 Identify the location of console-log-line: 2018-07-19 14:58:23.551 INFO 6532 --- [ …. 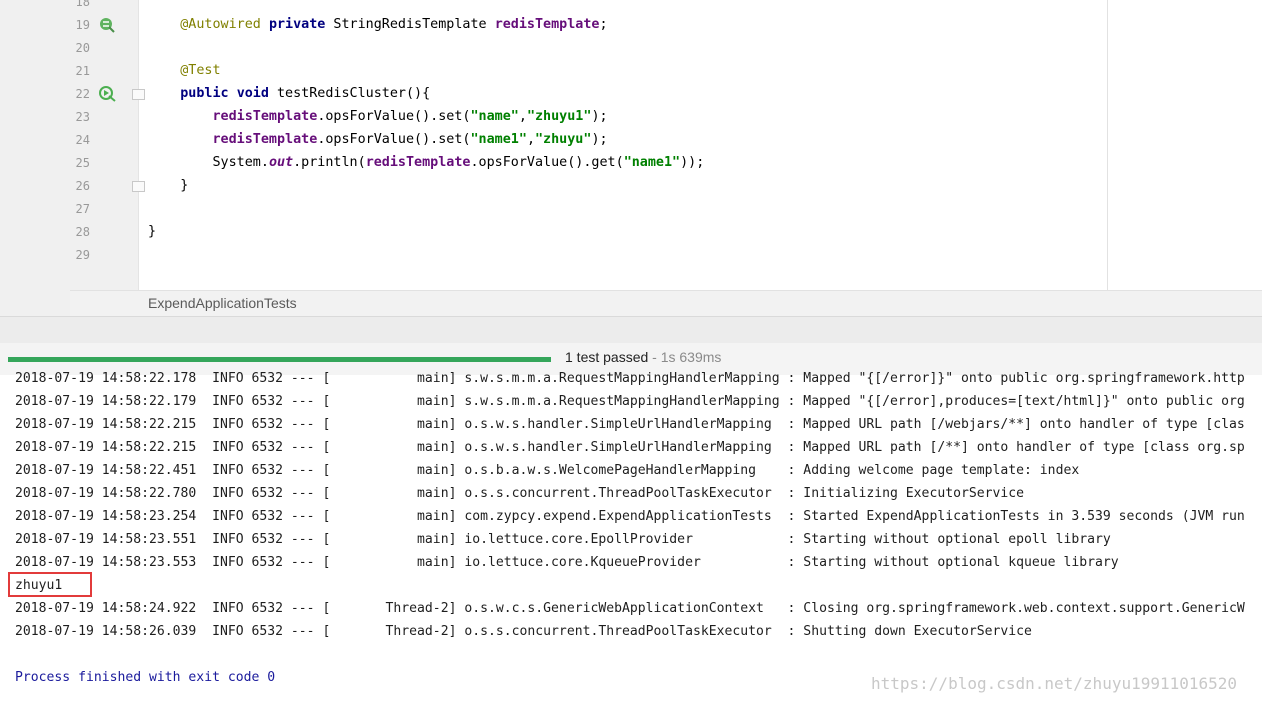
(563, 539).